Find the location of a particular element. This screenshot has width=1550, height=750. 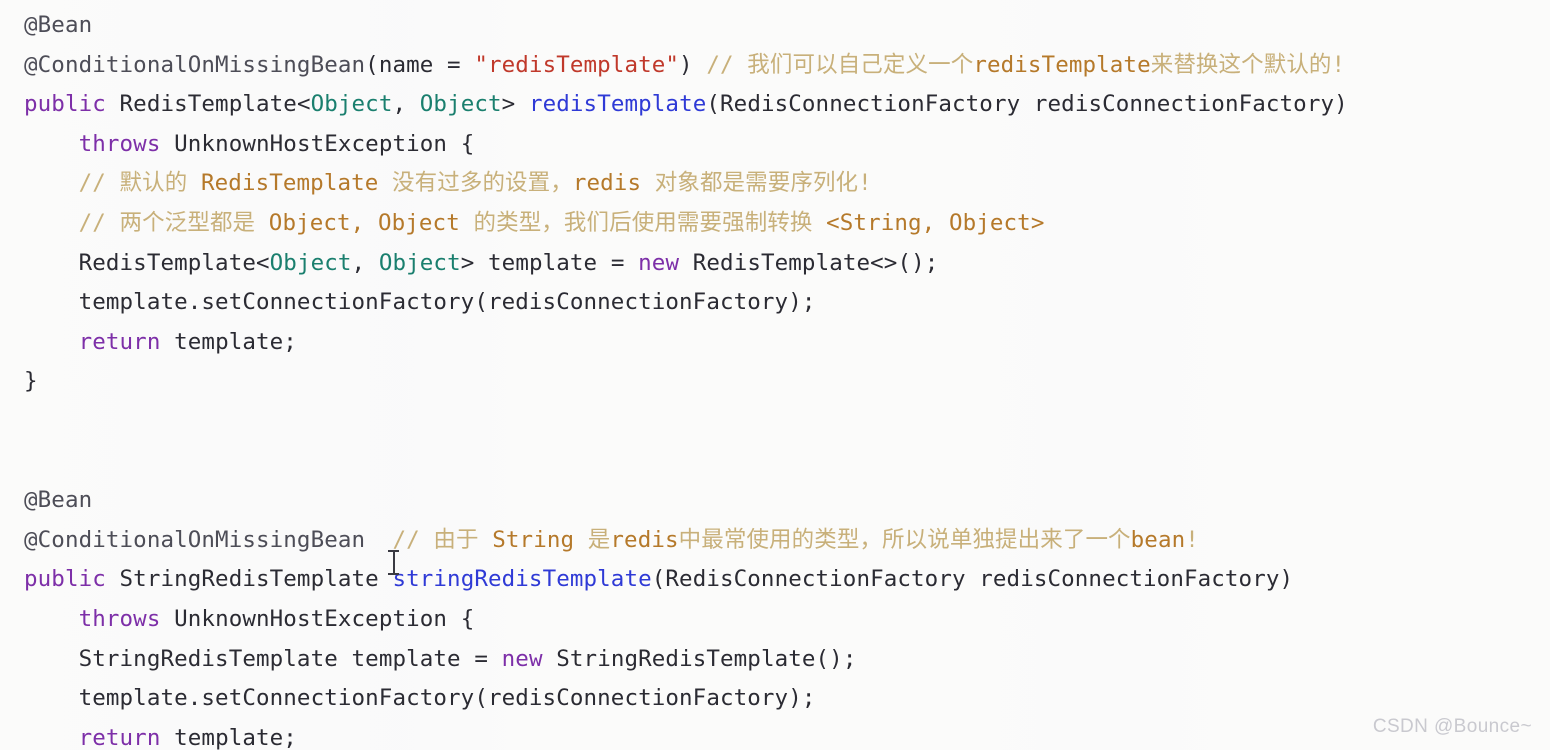

code-token-cm-cjk: 是 is located at coordinates (592, 539).